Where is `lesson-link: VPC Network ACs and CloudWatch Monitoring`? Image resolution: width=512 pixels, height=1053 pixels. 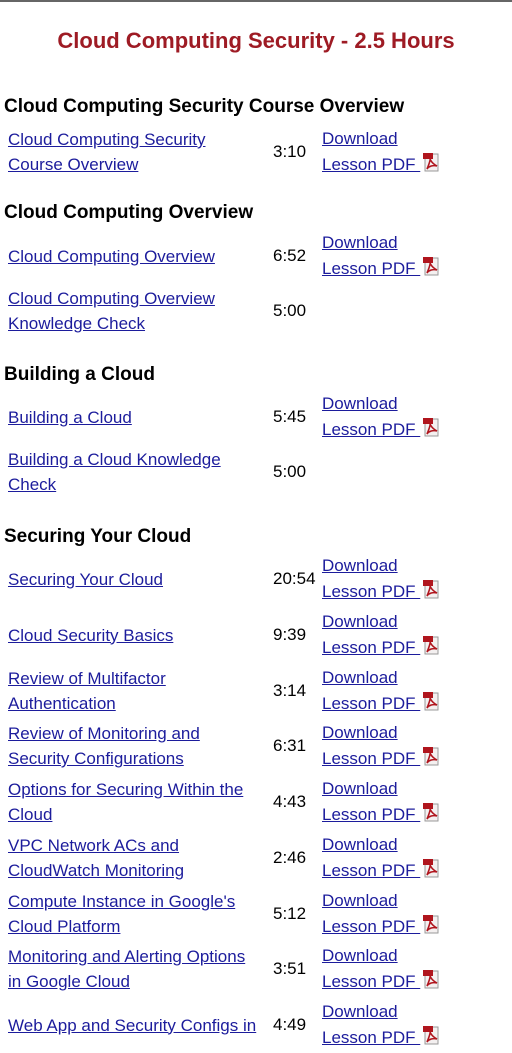 lesson-link: VPC Network ACs and CloudWatch Monitoring is located at coordinates (96, 858).